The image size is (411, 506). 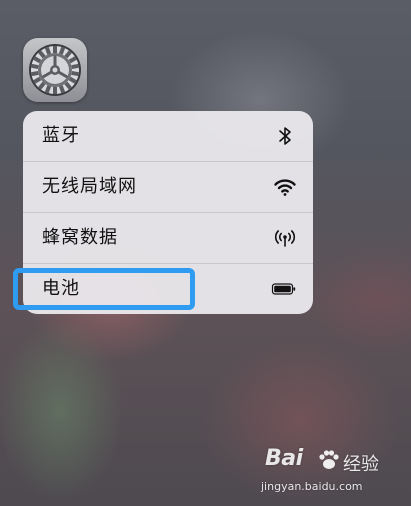 I want to click on wifi-icon, so click(x=285, y=187).